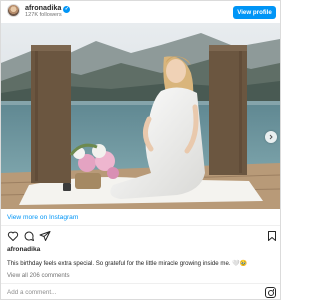 This screenshot has height=300, width=320. I want to click on post-header: afronadika ✓ 127K followers View profile, so click(140, 12).